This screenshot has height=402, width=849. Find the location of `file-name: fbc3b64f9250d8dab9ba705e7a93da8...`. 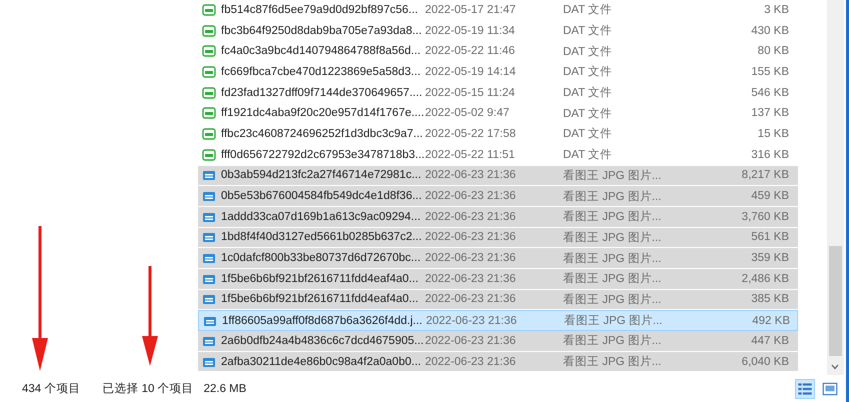

file-name: fbc3b64f9250d8dab9ba705e7a93da8... is located at coordinates (321, 30).